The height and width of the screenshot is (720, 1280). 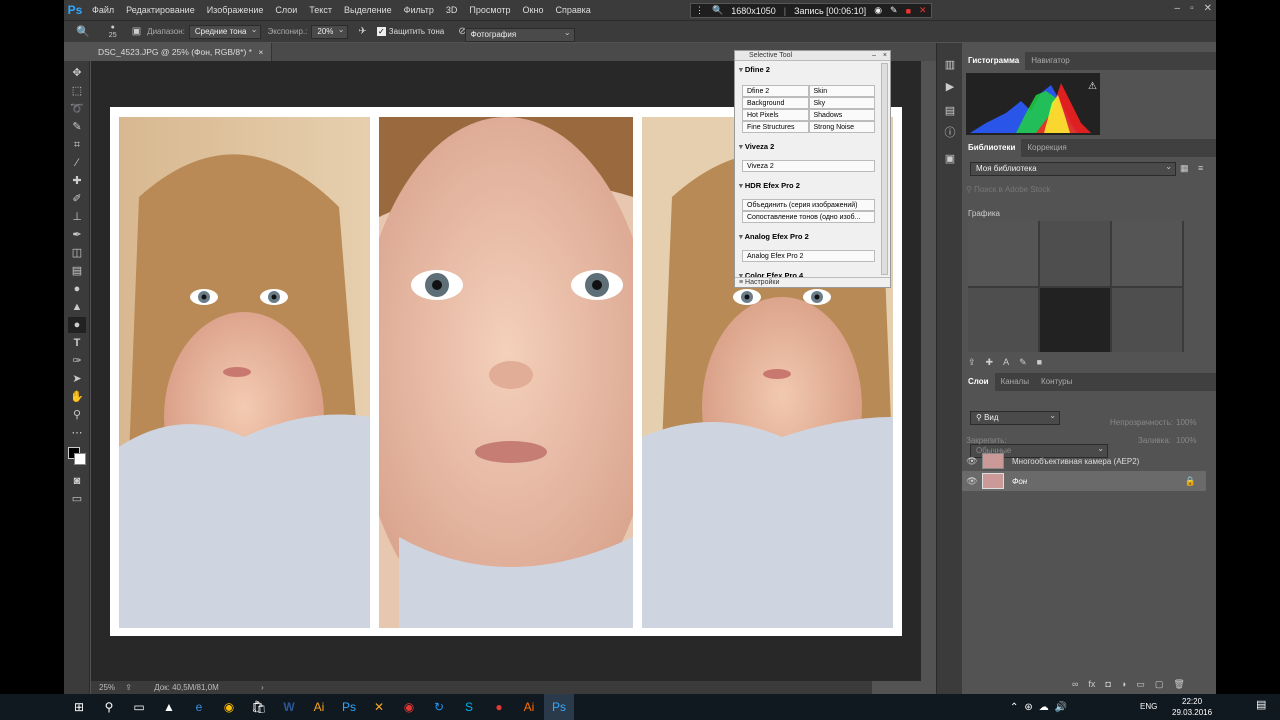 What do you see at coordinates (169, 707) in the screenshot?
I see `app-taskbar-icon: ▲` at bounding box center [169, 707].